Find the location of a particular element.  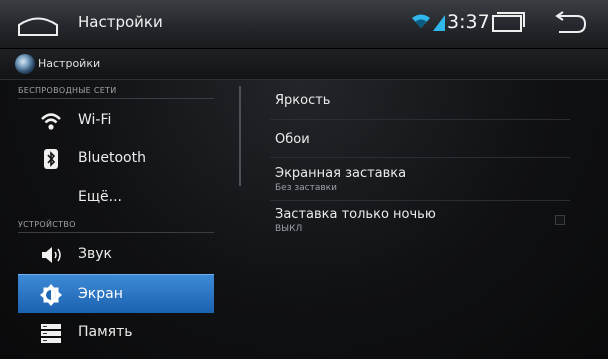

sidebar-item-display: Экран is located at coordinates (116, 293).